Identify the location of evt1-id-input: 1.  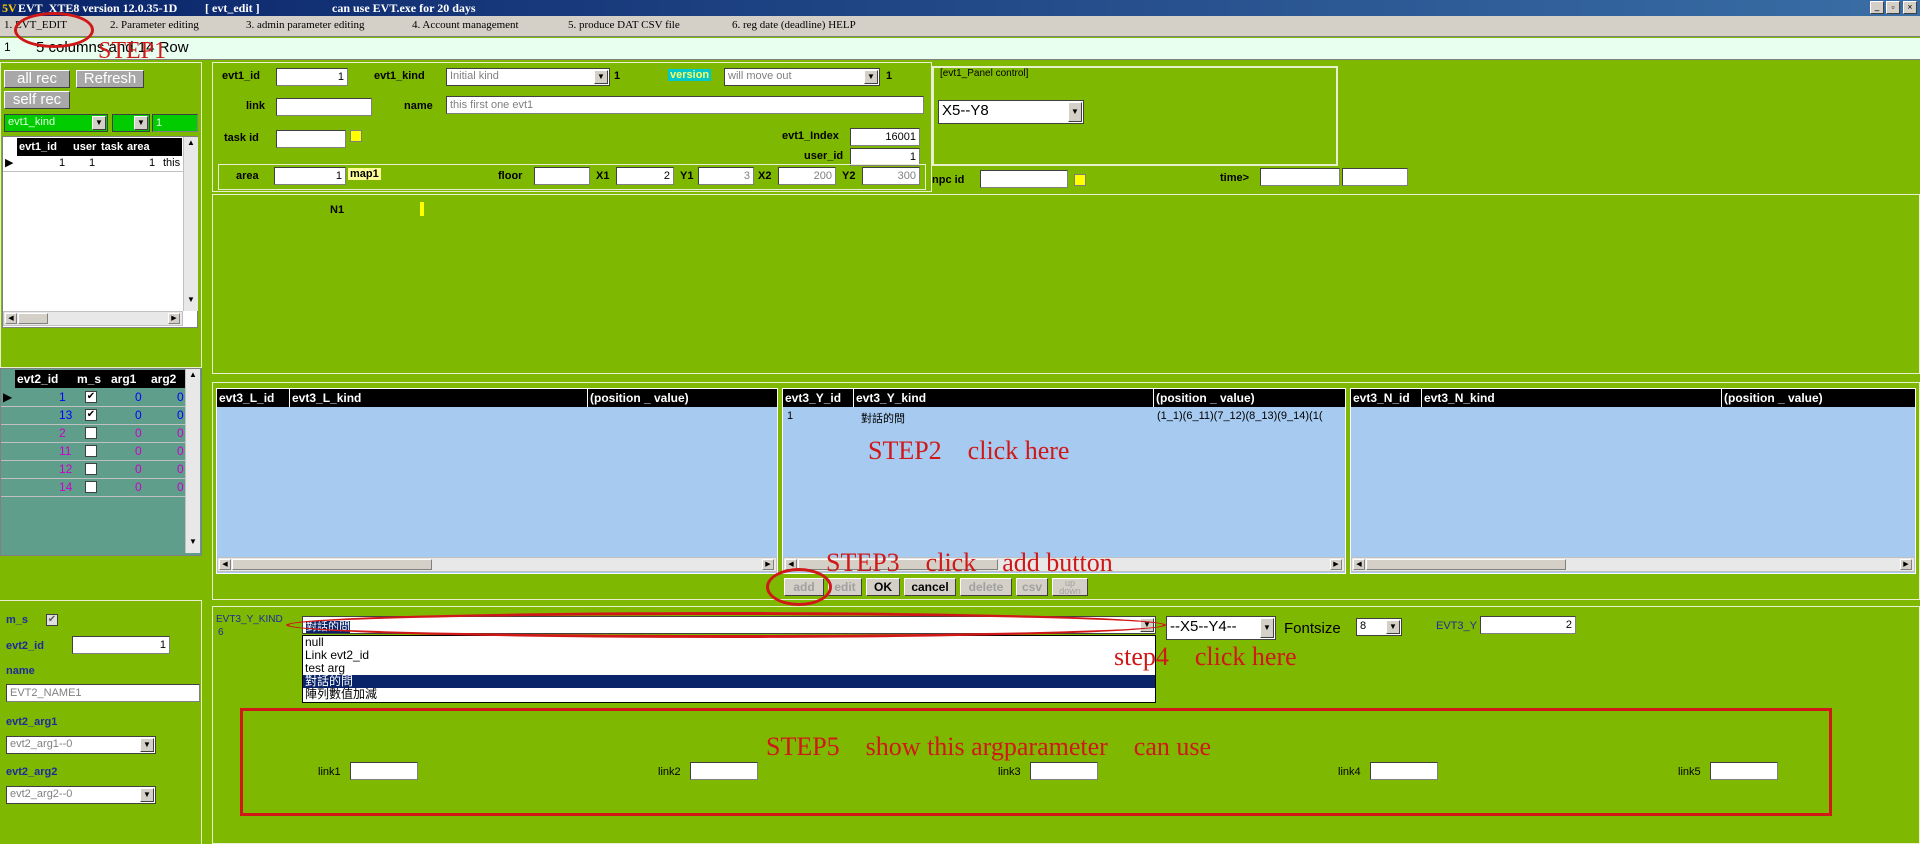
(312, 77).